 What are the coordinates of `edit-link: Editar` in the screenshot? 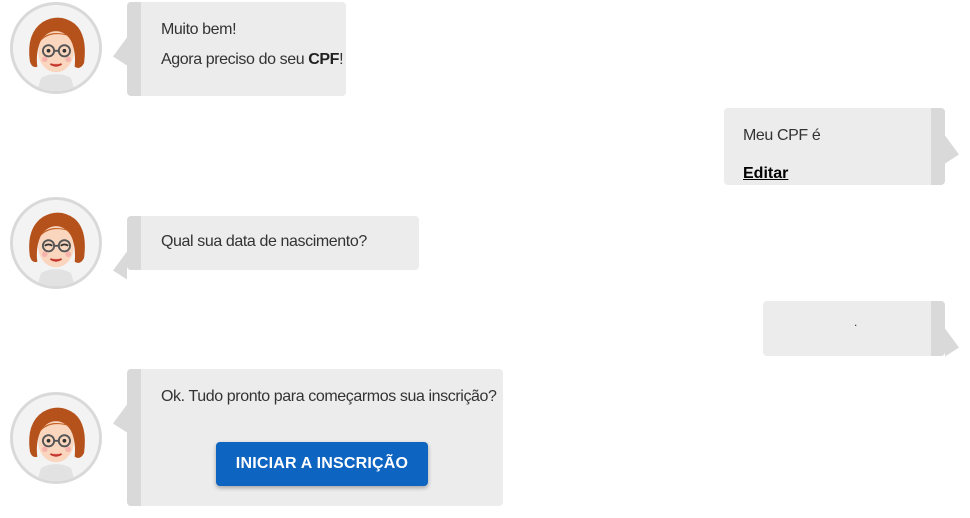 It's located at (765, 174).